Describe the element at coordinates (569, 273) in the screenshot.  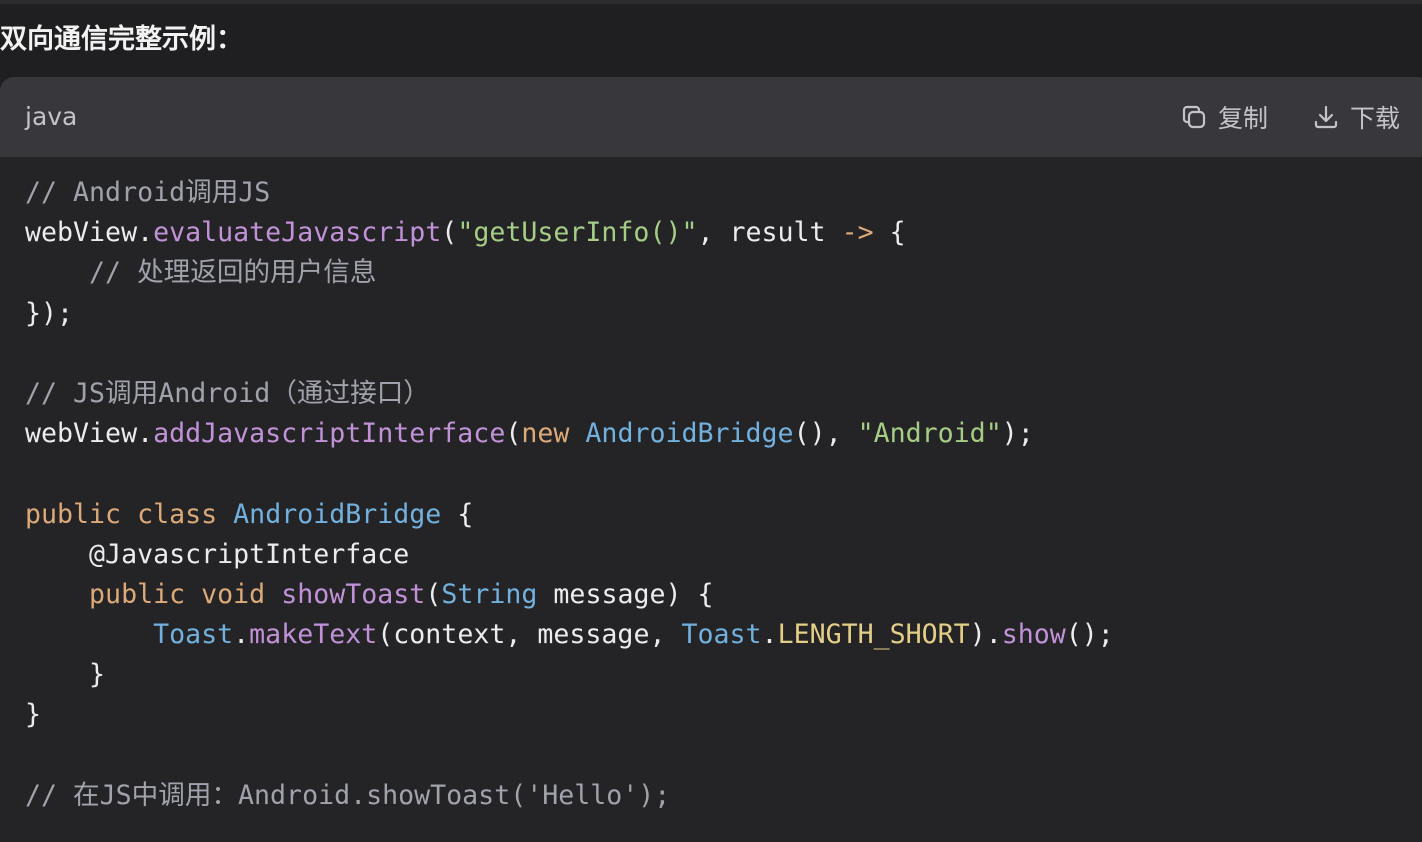
I see `code-line: // 处理返回的用户信息` at that location.